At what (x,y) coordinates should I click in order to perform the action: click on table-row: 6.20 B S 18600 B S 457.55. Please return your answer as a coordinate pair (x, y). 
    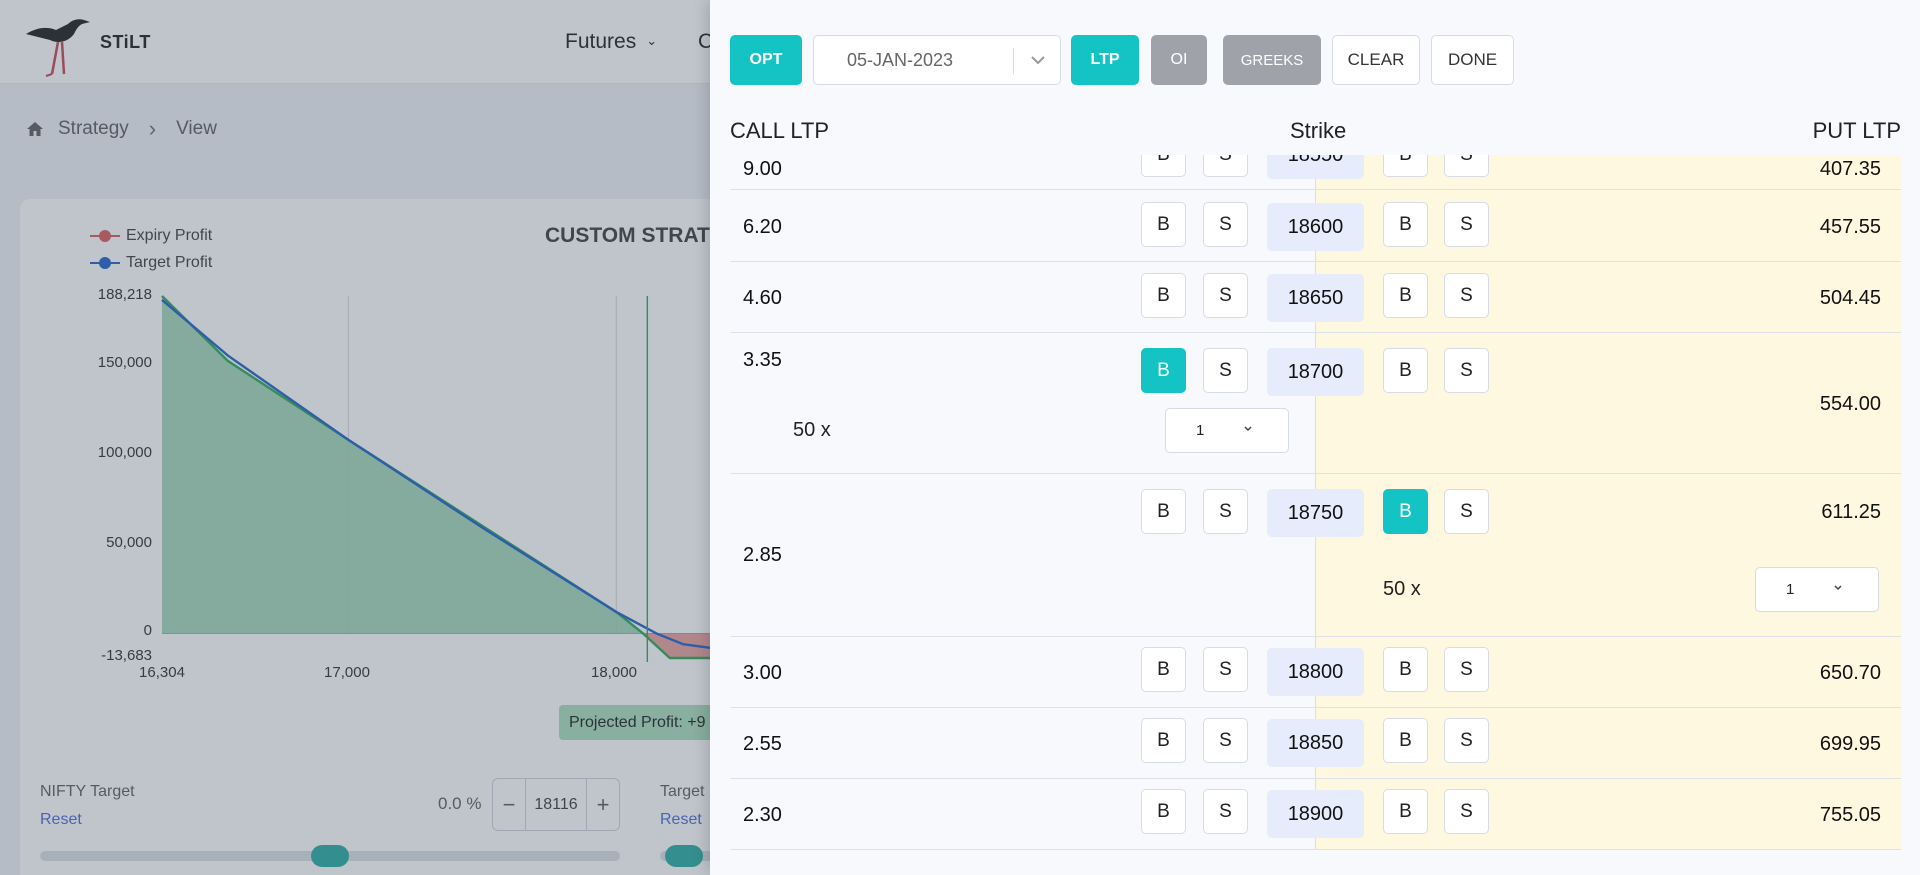
    Looking at the image, I should click on (1315, 226).